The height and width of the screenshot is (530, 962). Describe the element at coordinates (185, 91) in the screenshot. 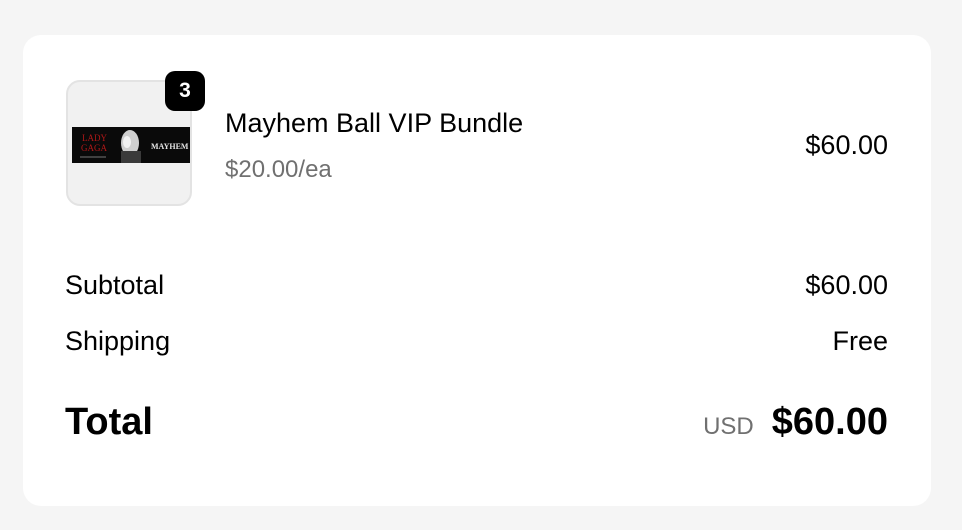

I see `quantity-badge: 3` at that location.